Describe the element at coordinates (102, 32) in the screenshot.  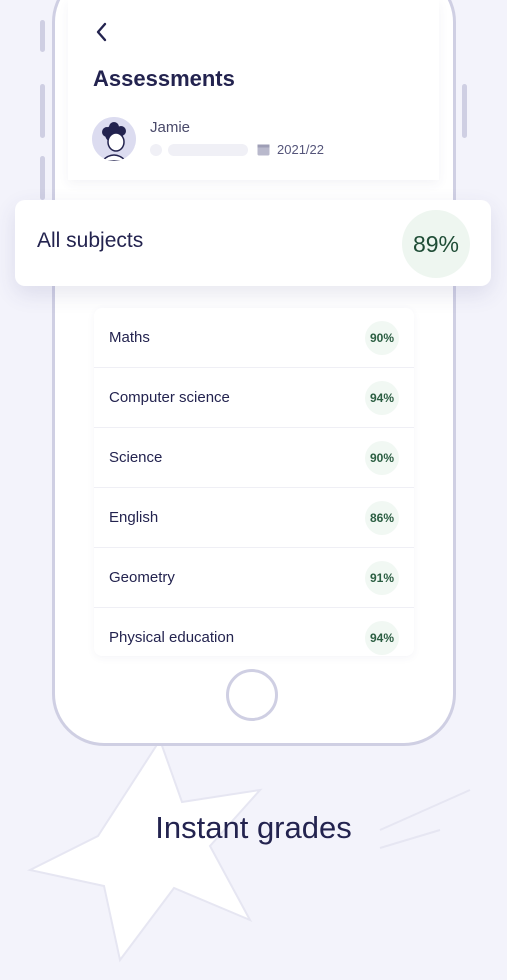
I see `chevron-left-icon` at that location.